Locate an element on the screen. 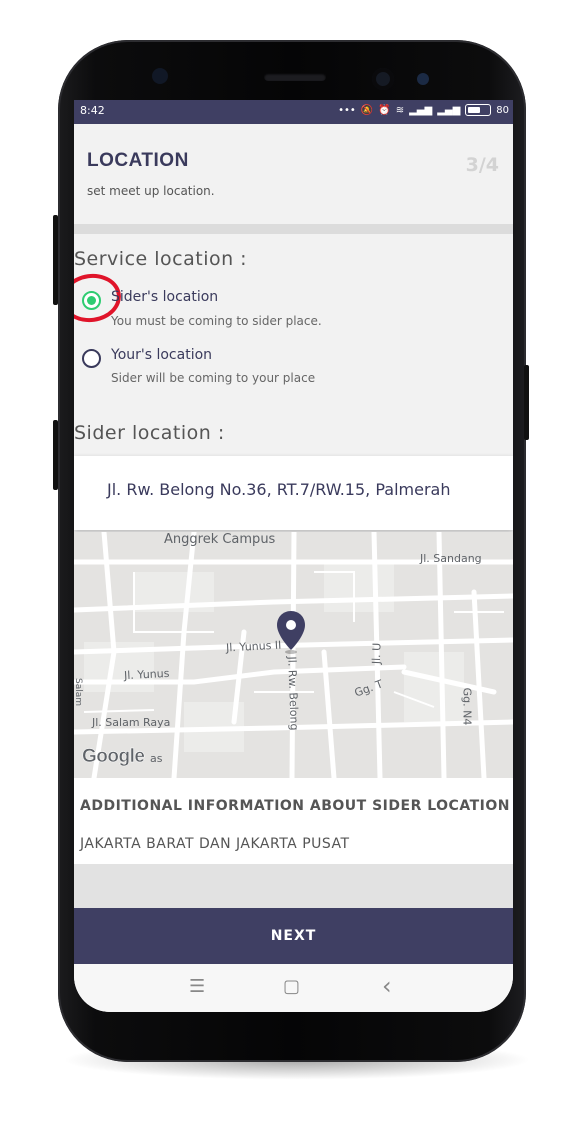  radio-sider-location-label: Sider's location is located at coordinates (165, 297).